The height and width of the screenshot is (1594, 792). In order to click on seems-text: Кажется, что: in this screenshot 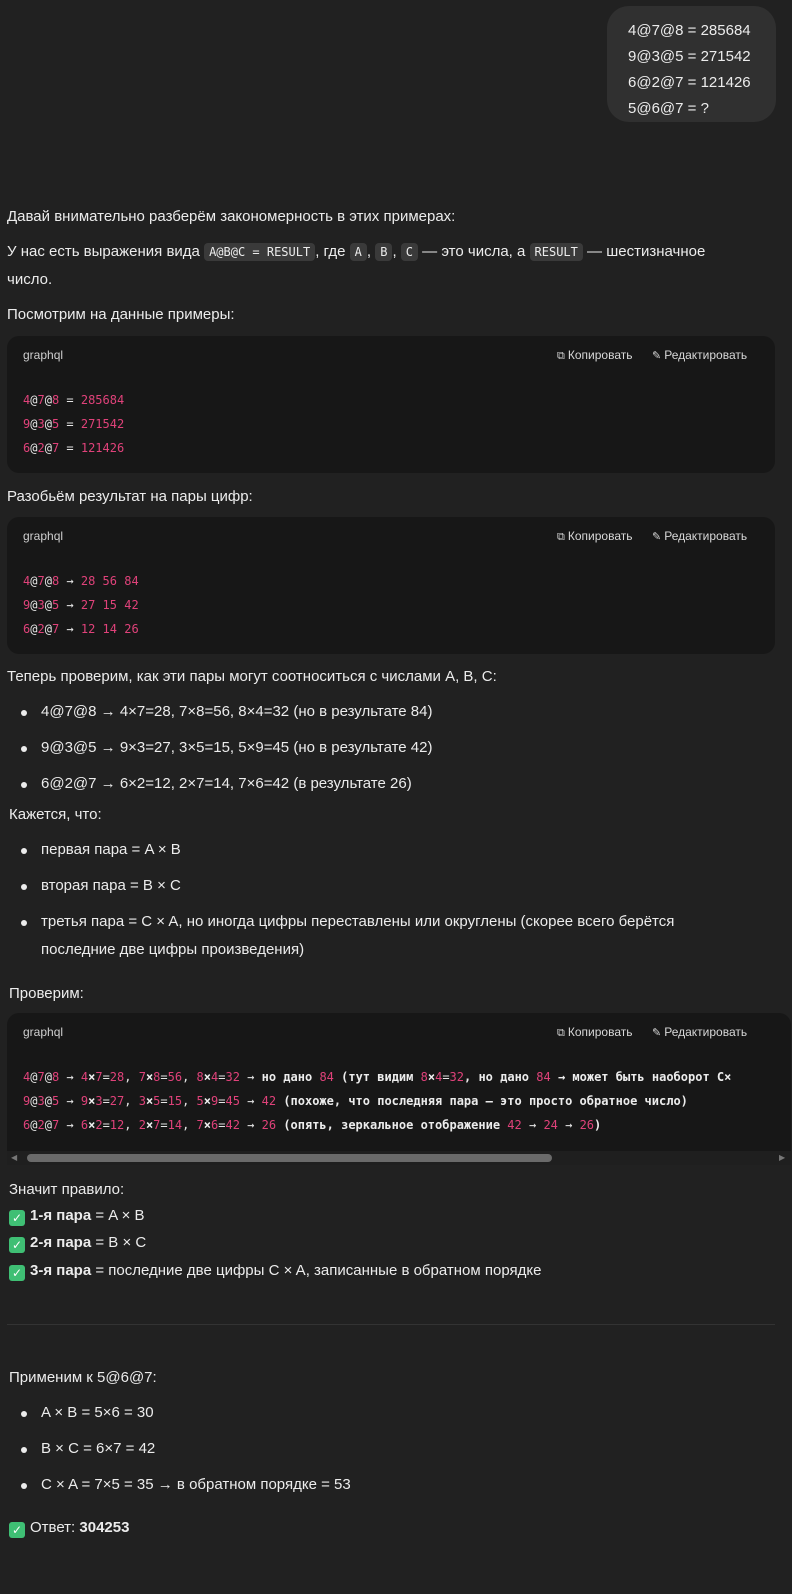, I will do `click(55, 814)`.